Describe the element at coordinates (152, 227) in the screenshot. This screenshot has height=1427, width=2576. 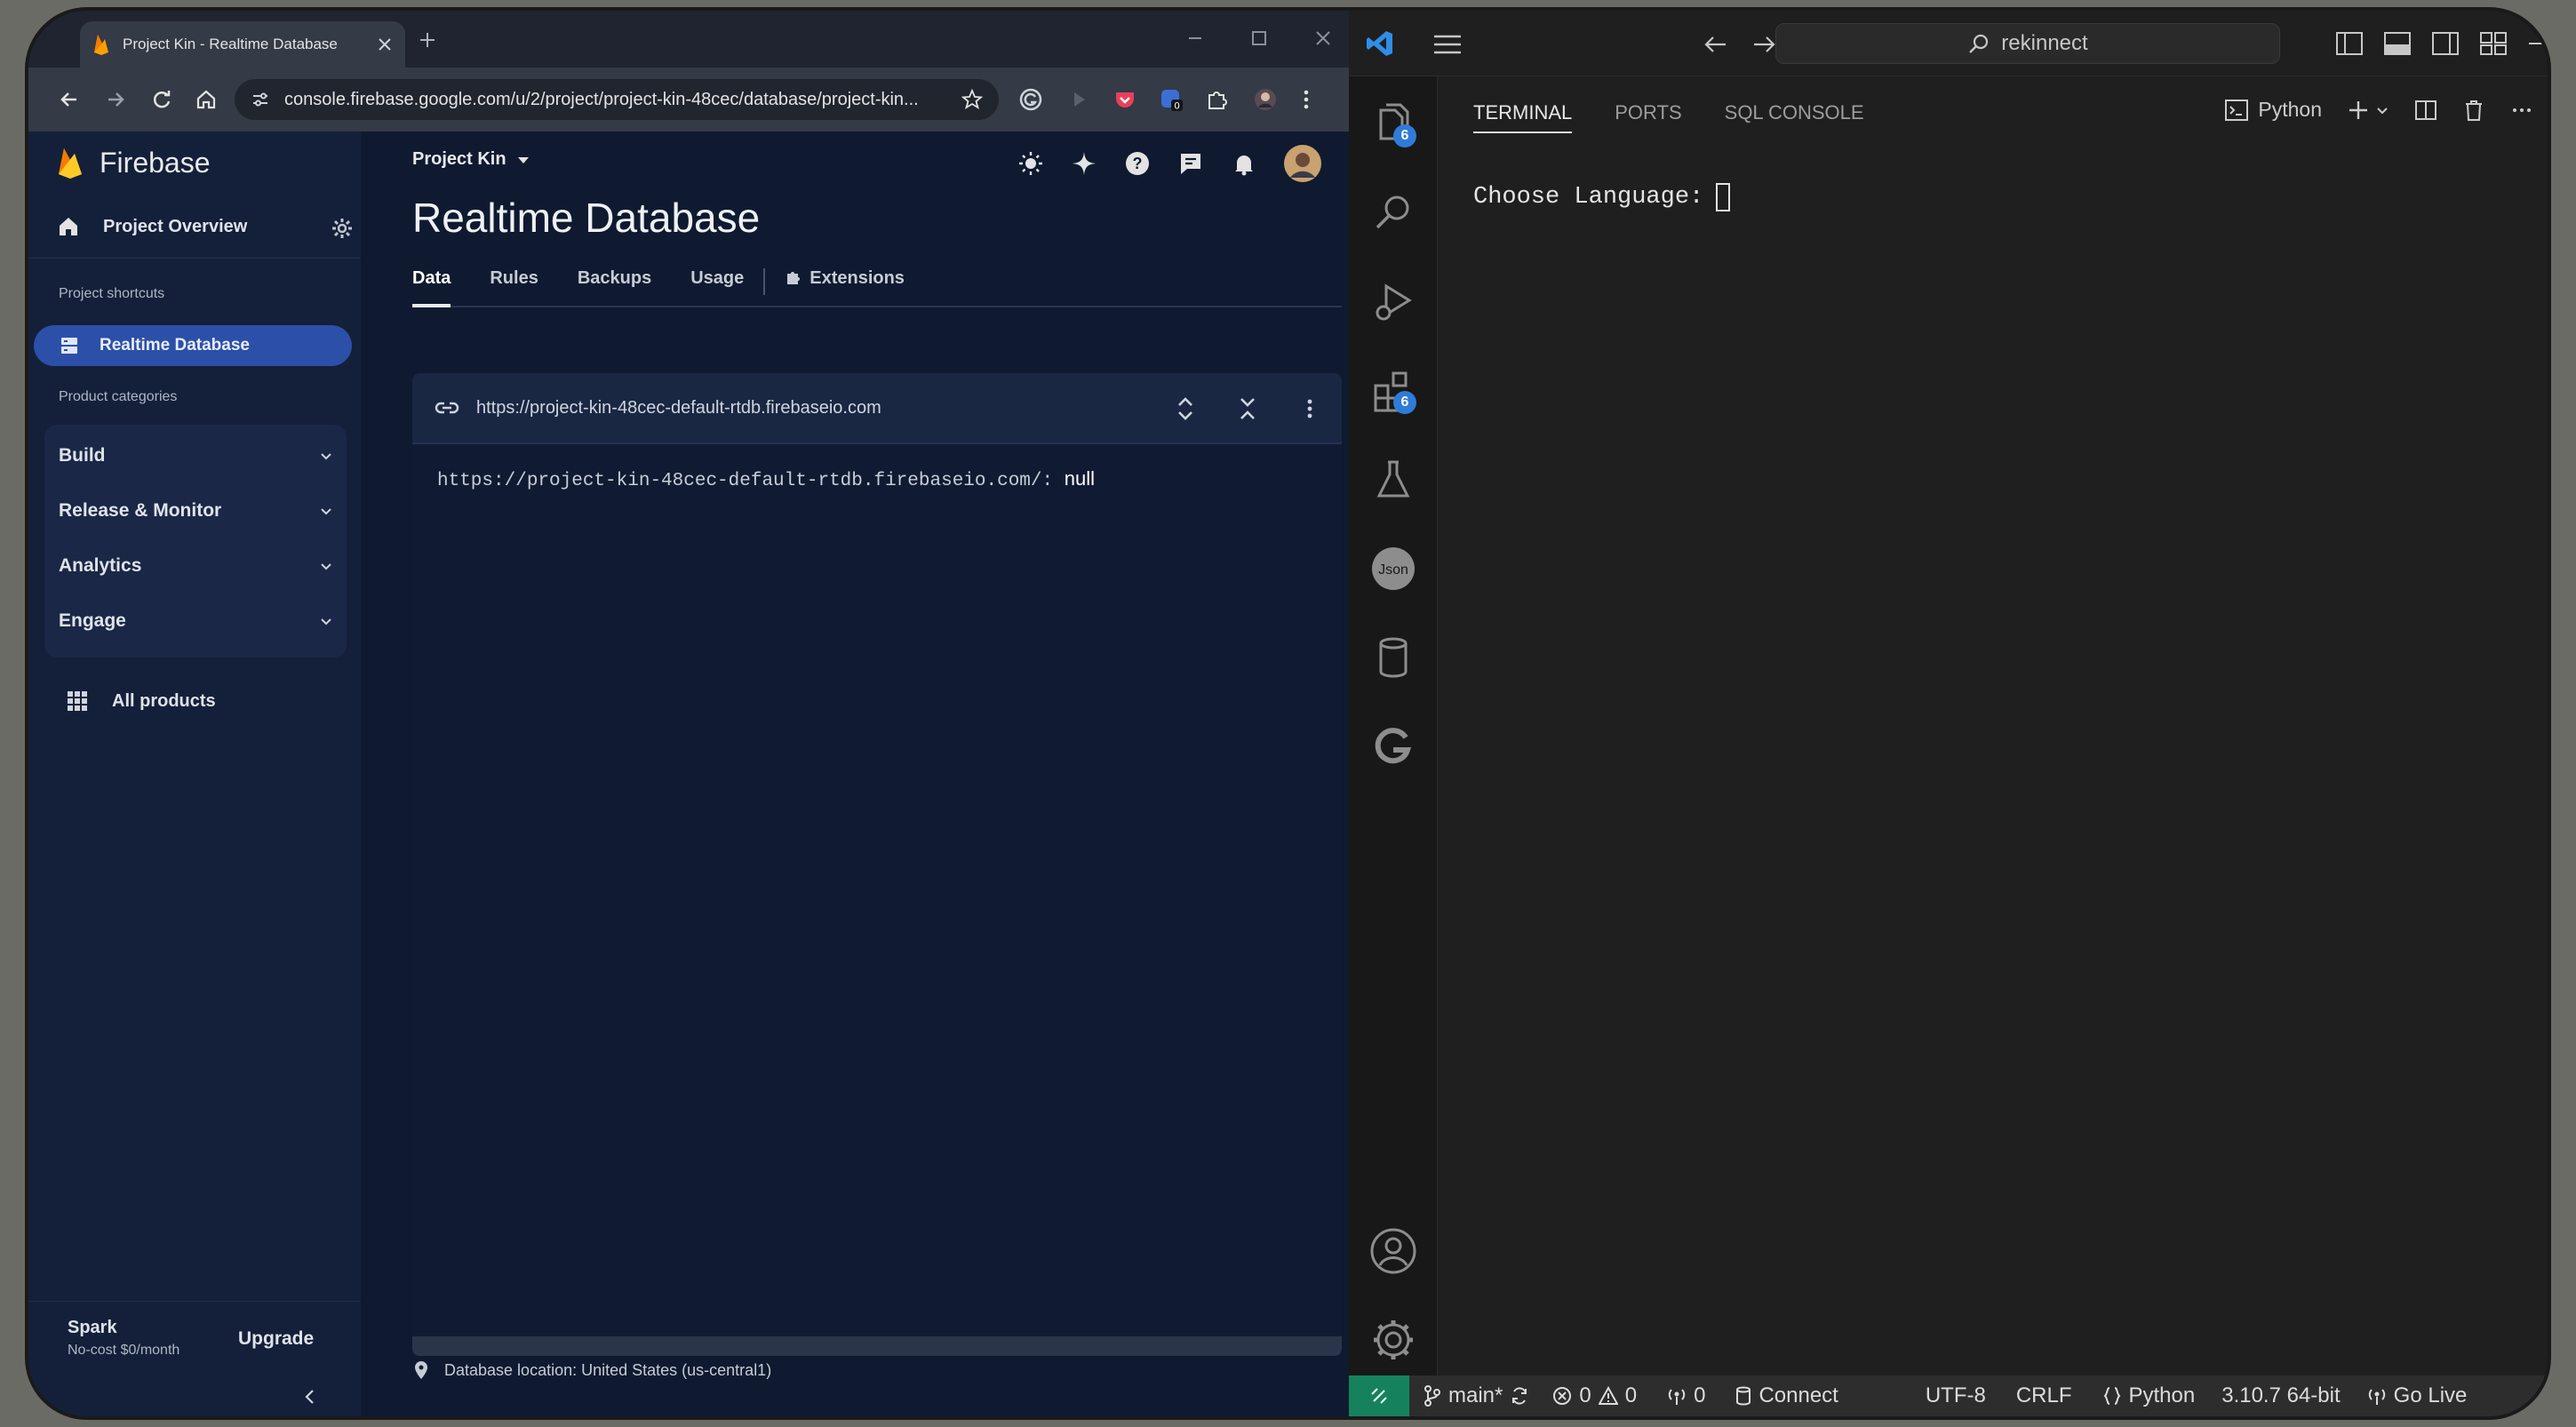
I see `project-overview-link: Project Overview` at that location.